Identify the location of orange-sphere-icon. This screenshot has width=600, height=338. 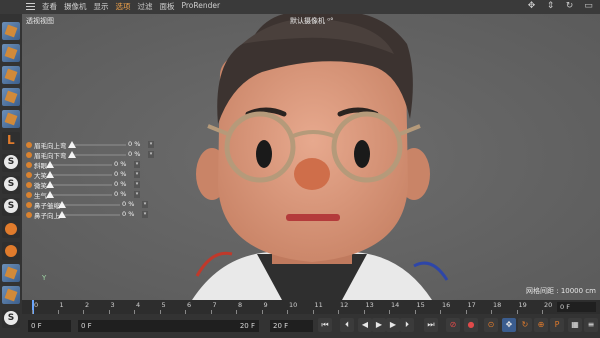
(11, 229).